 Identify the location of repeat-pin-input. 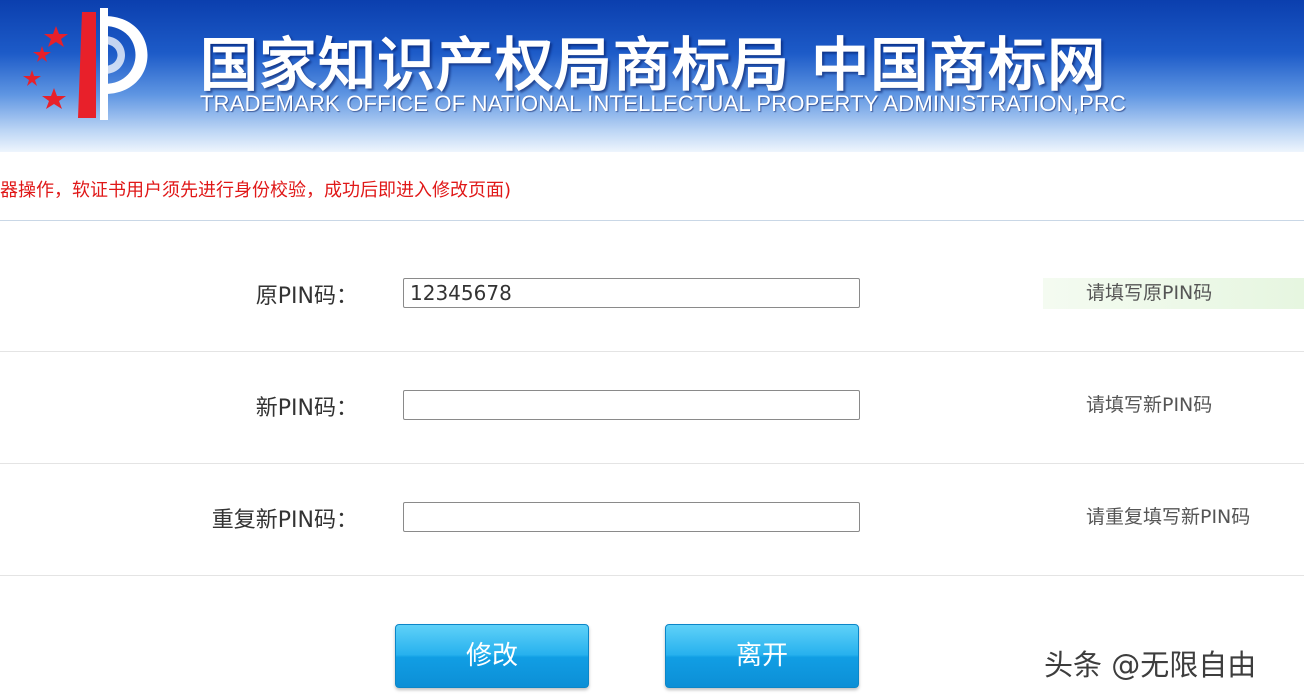
(631, 517).